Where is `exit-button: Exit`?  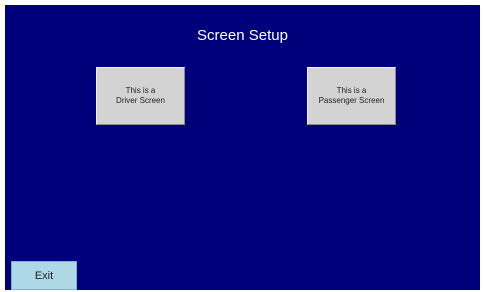
exit-button: Exit is located at coordinates (44, 275).